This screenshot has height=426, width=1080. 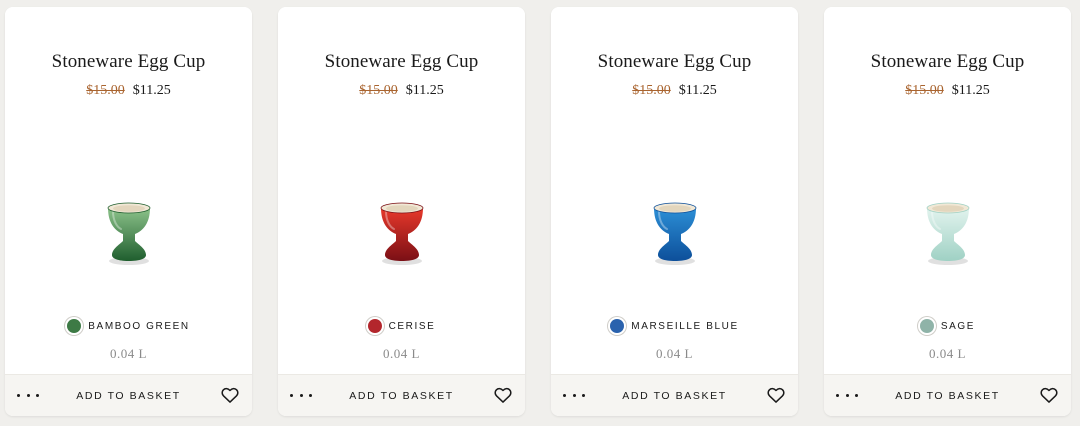 What do you see at coordinates (139, 326) in the screenshot?
I see `colour-name: BAMBOO GREEN` at bounding box center [139, 326].